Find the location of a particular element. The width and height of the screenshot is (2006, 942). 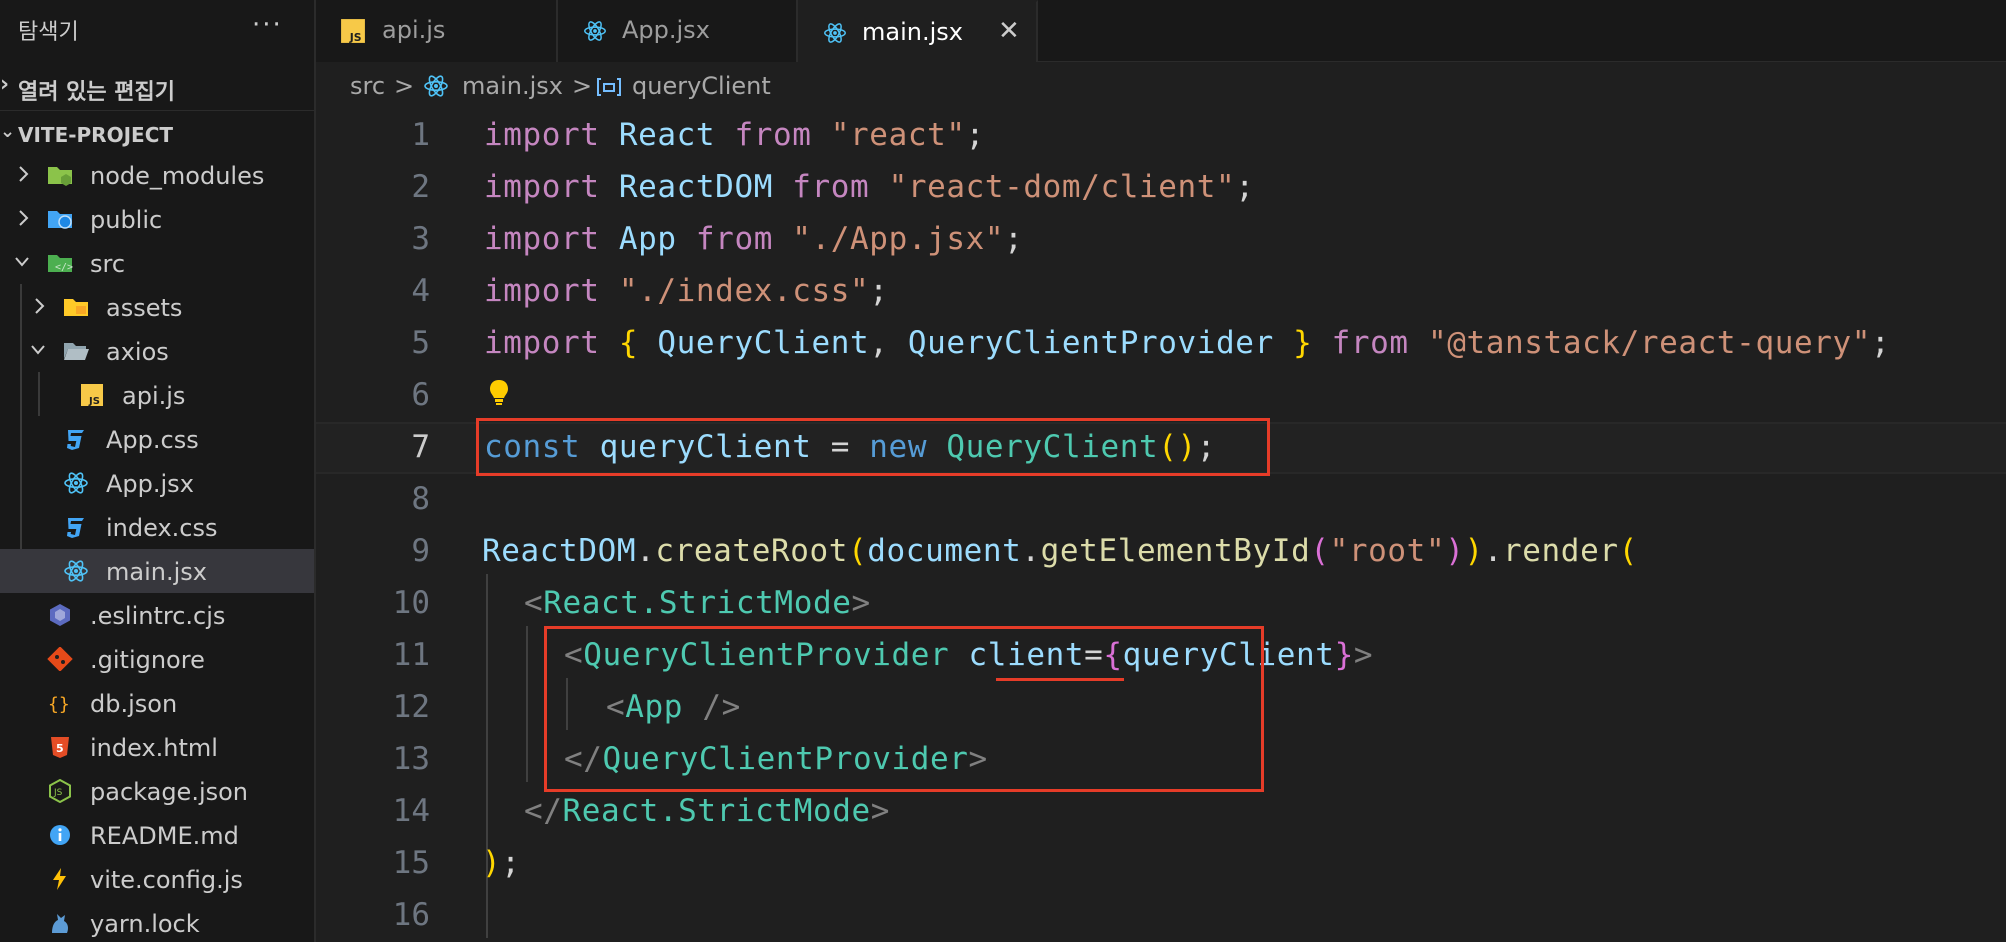

tree-item-label: .gitignore is located at coordinates (147, 660).